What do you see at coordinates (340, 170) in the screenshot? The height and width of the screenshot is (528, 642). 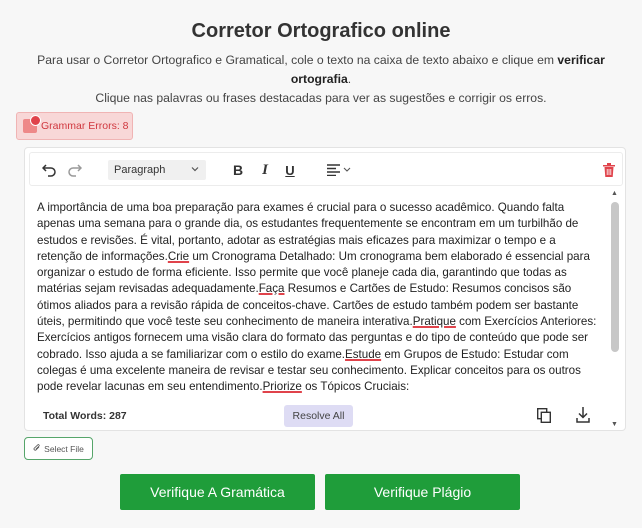 I see `align-left-icon` at bounding box center [340, 170].